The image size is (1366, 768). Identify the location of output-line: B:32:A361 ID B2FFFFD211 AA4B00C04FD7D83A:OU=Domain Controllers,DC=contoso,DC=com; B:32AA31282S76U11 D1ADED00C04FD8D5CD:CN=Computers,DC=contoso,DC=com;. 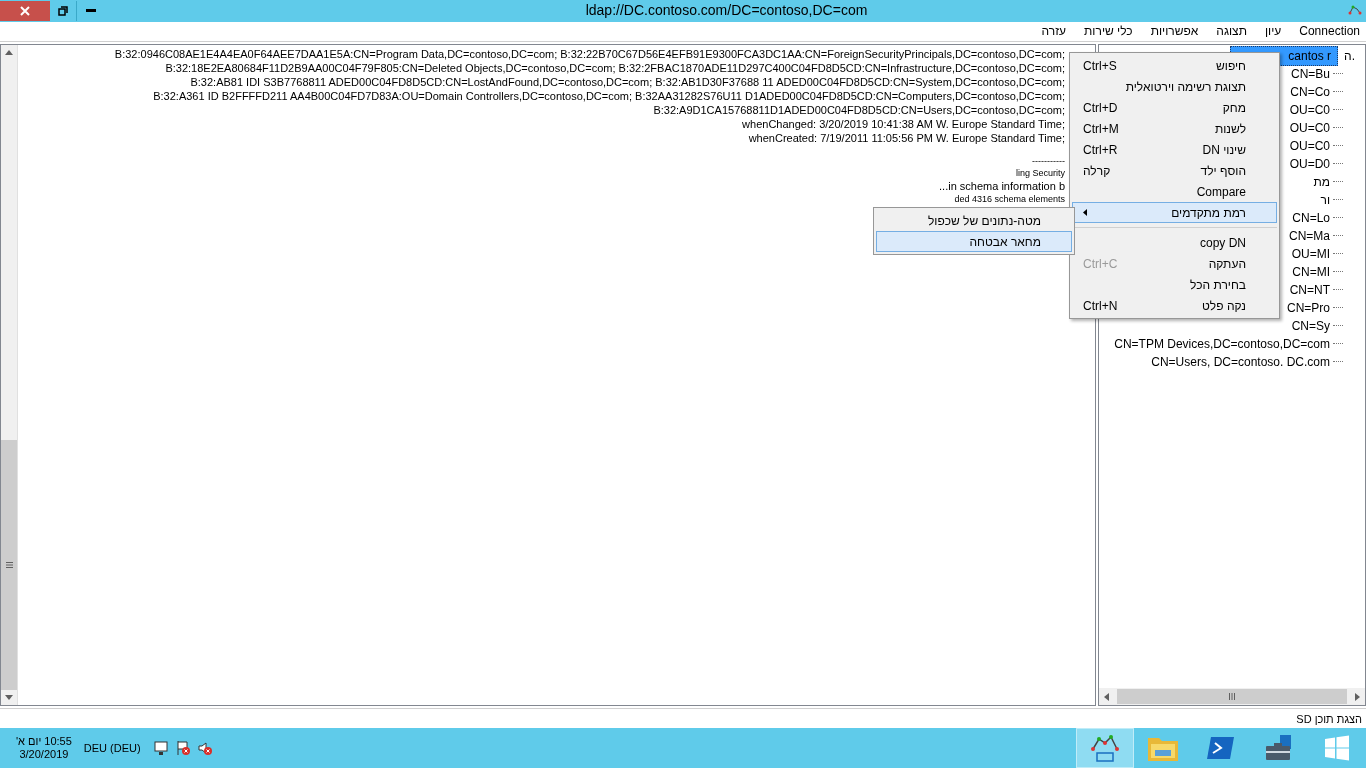
(609, 95).